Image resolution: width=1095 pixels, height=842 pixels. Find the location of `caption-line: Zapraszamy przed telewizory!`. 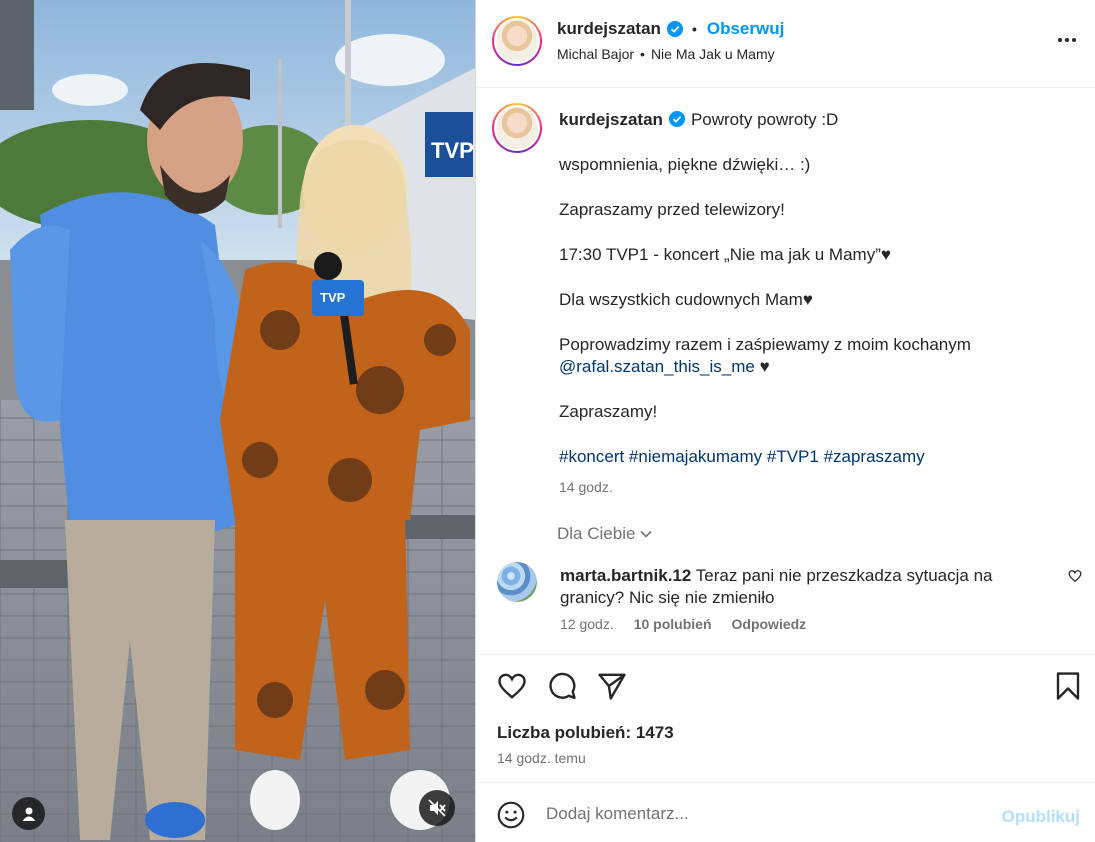

caption-line: Zapraszamy przed telewizory! is located at coordinates (672, 209).